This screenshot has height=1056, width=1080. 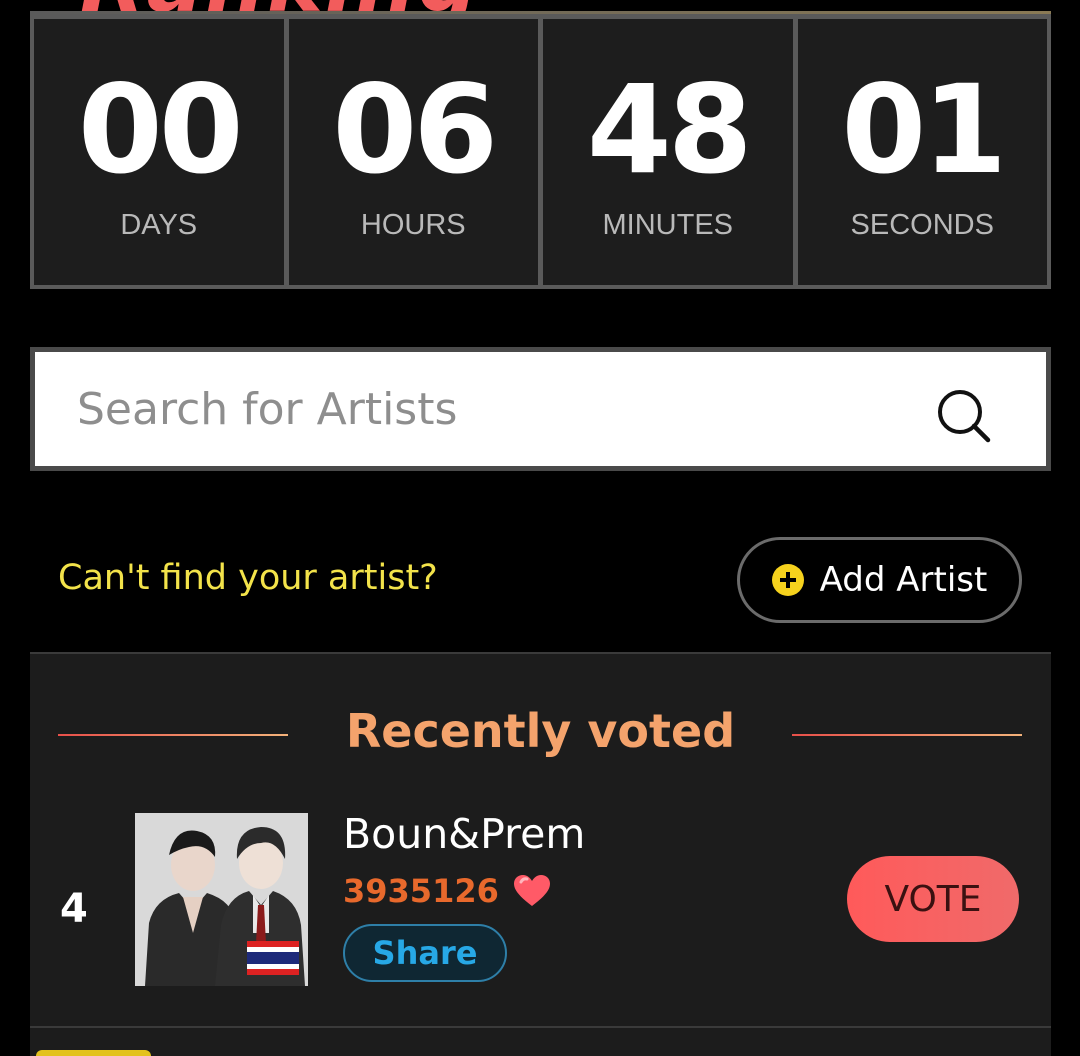 I want to click on seconds-label: SECONDS, so click(x=922, y=225).